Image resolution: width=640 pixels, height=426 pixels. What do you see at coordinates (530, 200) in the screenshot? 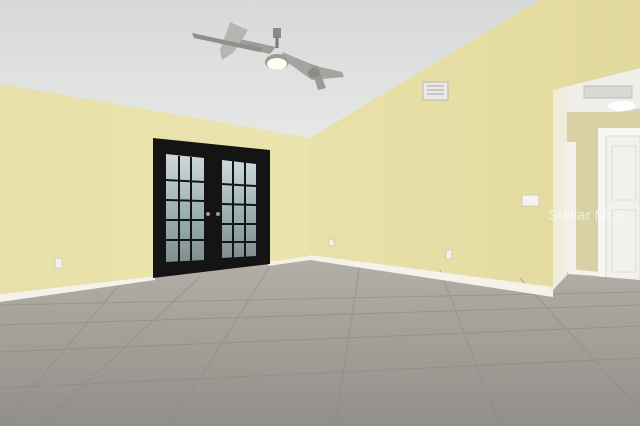
I see `light-switch` at bounding box center [530, 200].